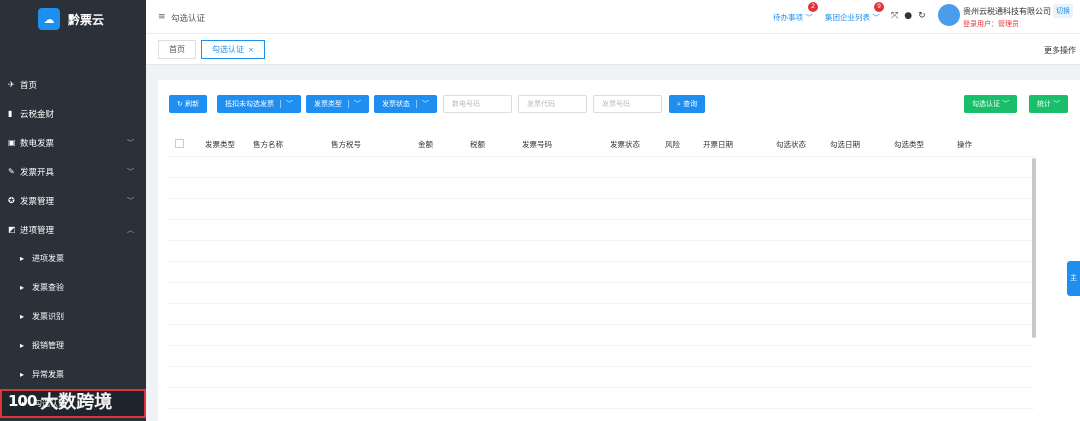  What do you see at coordinates (73, 403) in the screenshot?
I see `sidebar-subitem-check-certify: ▸ 勾选认证` at bounding box center [73, 403].